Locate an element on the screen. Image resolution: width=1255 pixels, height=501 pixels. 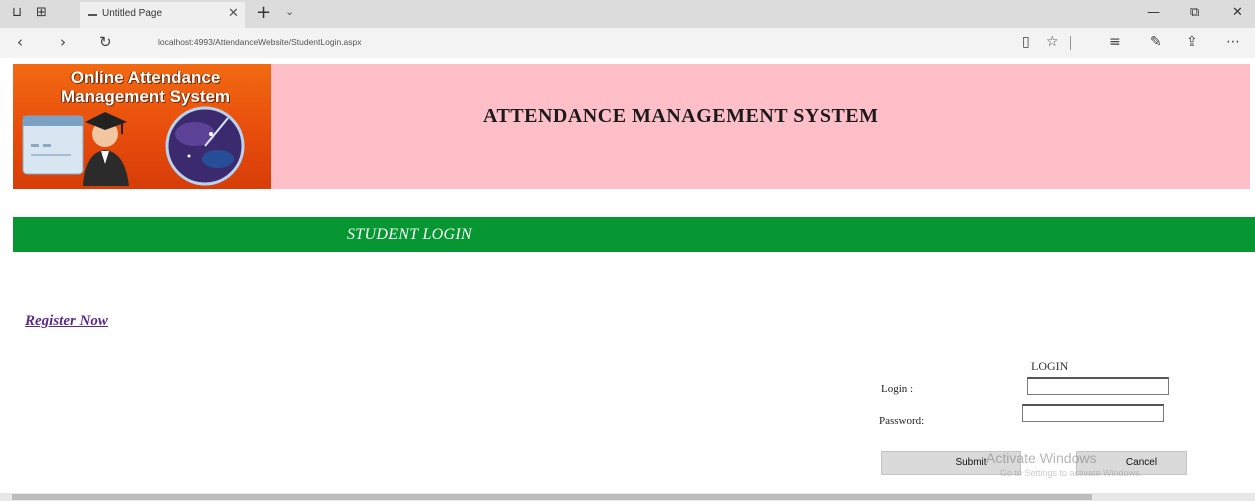
activation-watermark-detail: Go to Settings to activate Windows. is located at coordinates (1071, 473).